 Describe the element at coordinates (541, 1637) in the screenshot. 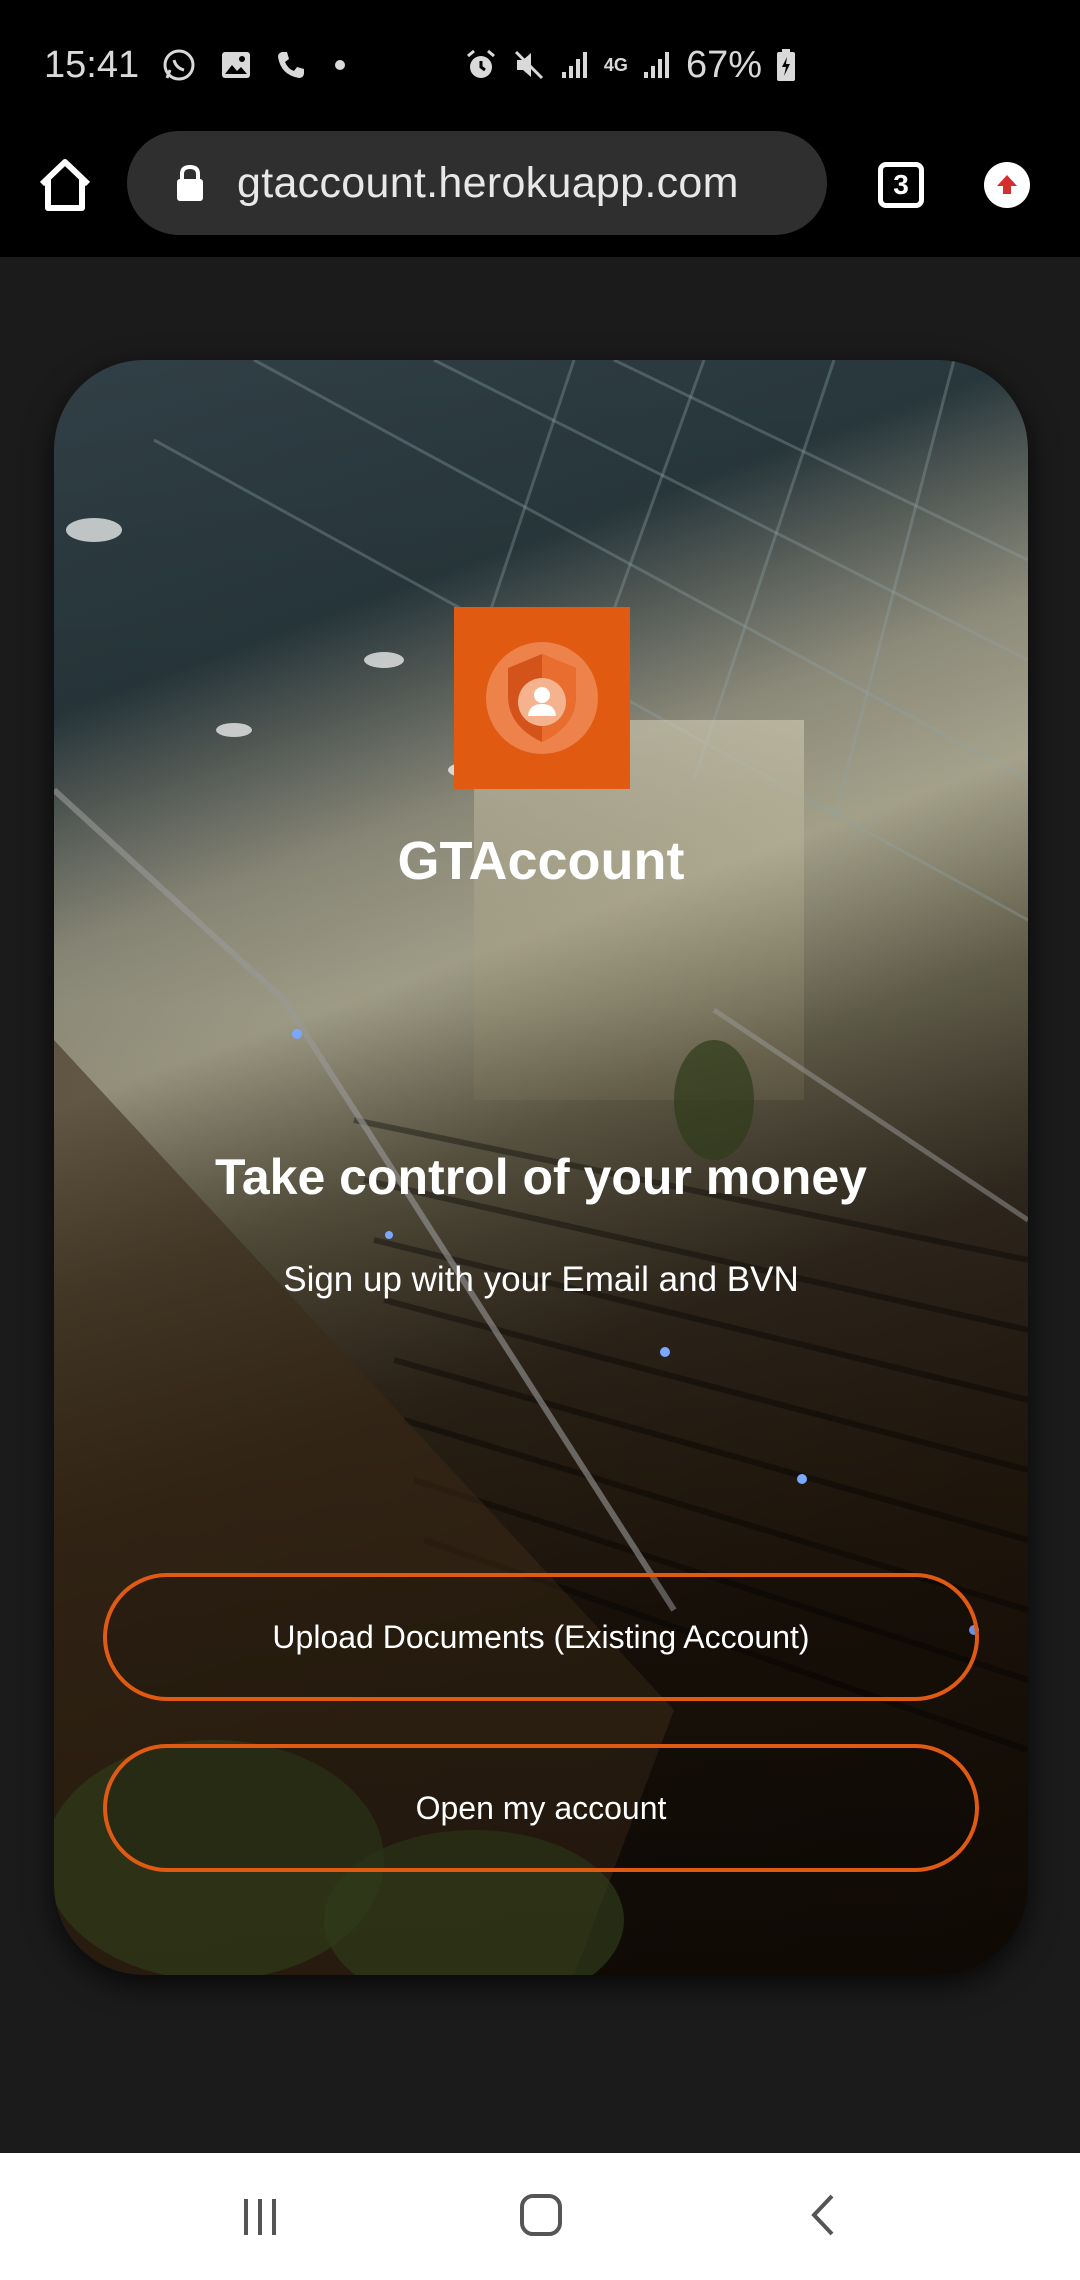

I see `upload-documents-button: Upload Documents (Existing Account)` at that location.